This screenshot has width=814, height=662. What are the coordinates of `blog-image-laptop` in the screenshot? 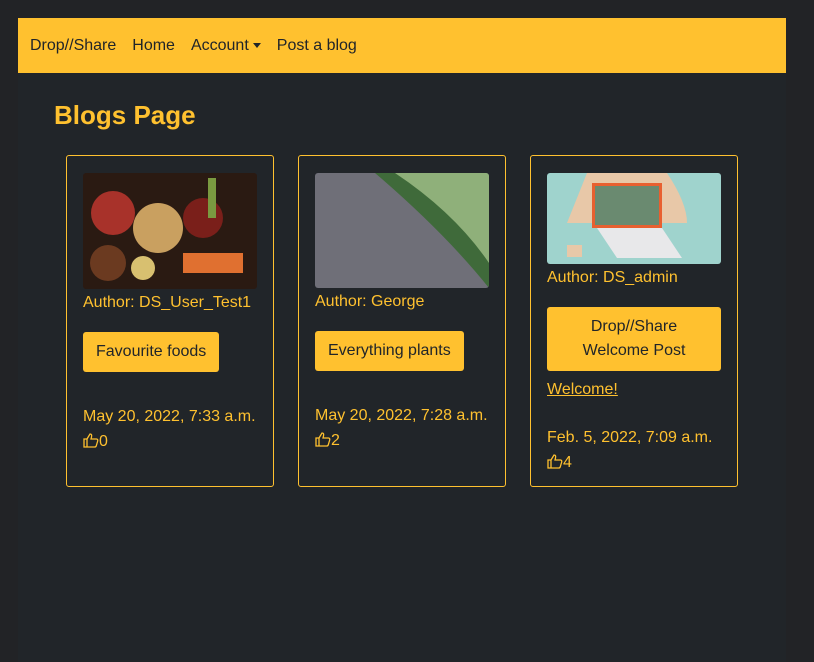 It's located at (634, 218).